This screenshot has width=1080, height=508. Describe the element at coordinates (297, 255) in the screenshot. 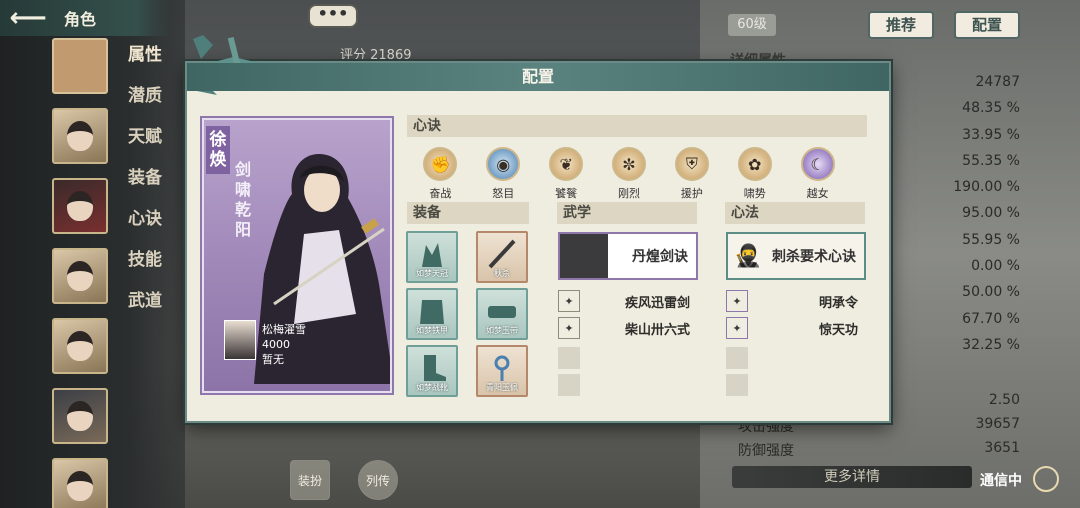

I see `character-card: 徐焕 剑啸乾阳 松梅濯雪 4000 暂无` at that location.